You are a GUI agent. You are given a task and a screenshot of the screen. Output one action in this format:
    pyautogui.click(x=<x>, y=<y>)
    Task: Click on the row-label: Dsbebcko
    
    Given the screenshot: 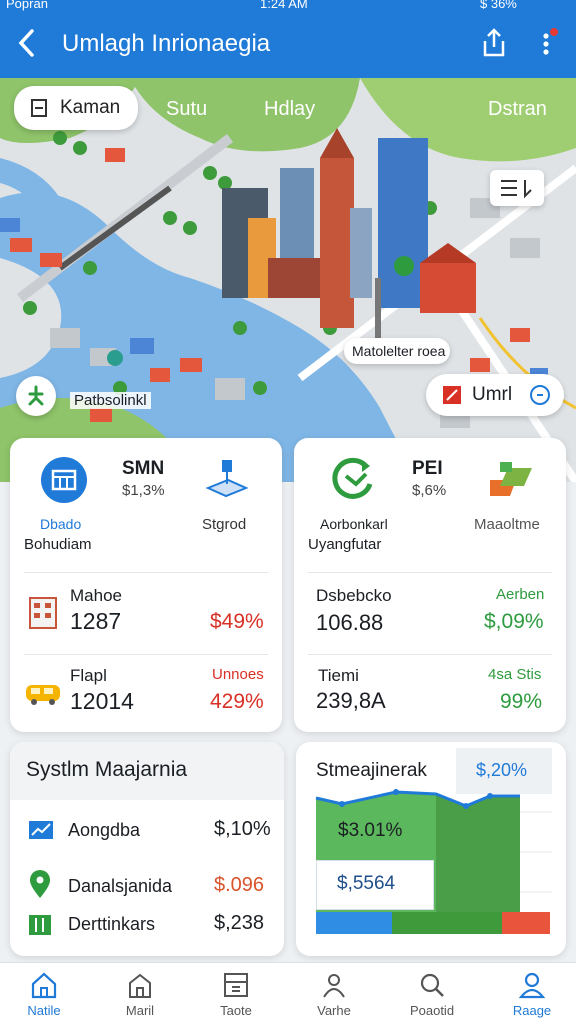 What is the action you would take?
    pyautogui.click(x=354, y=595)
    